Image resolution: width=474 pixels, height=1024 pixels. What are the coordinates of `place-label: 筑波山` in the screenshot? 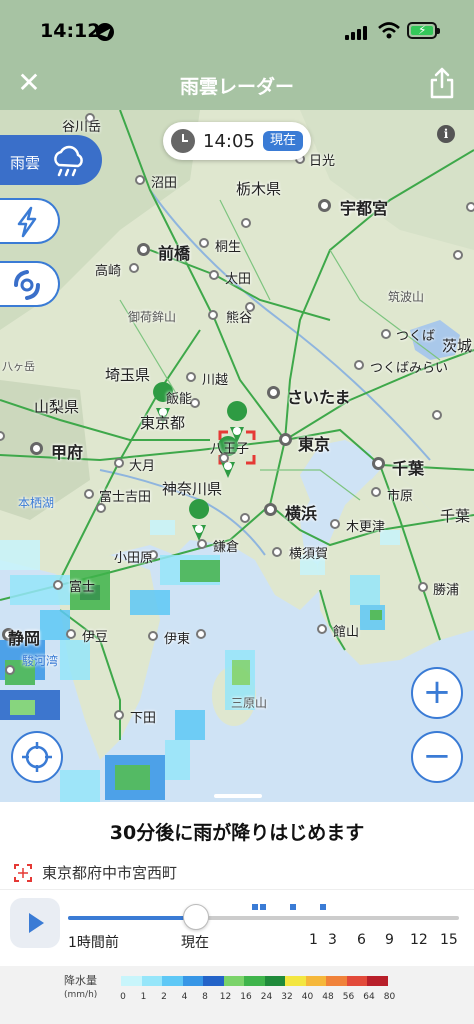 It's located at (406, 297).